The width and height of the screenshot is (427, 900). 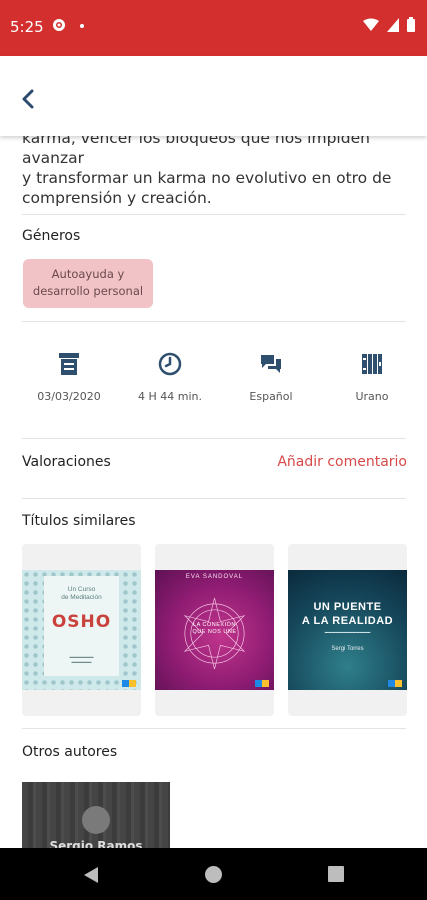 What do you see at coordinates (117, 198) in the screenshot?
I see `description-line: comprensión y creación.` at bounding box center [117, 198].